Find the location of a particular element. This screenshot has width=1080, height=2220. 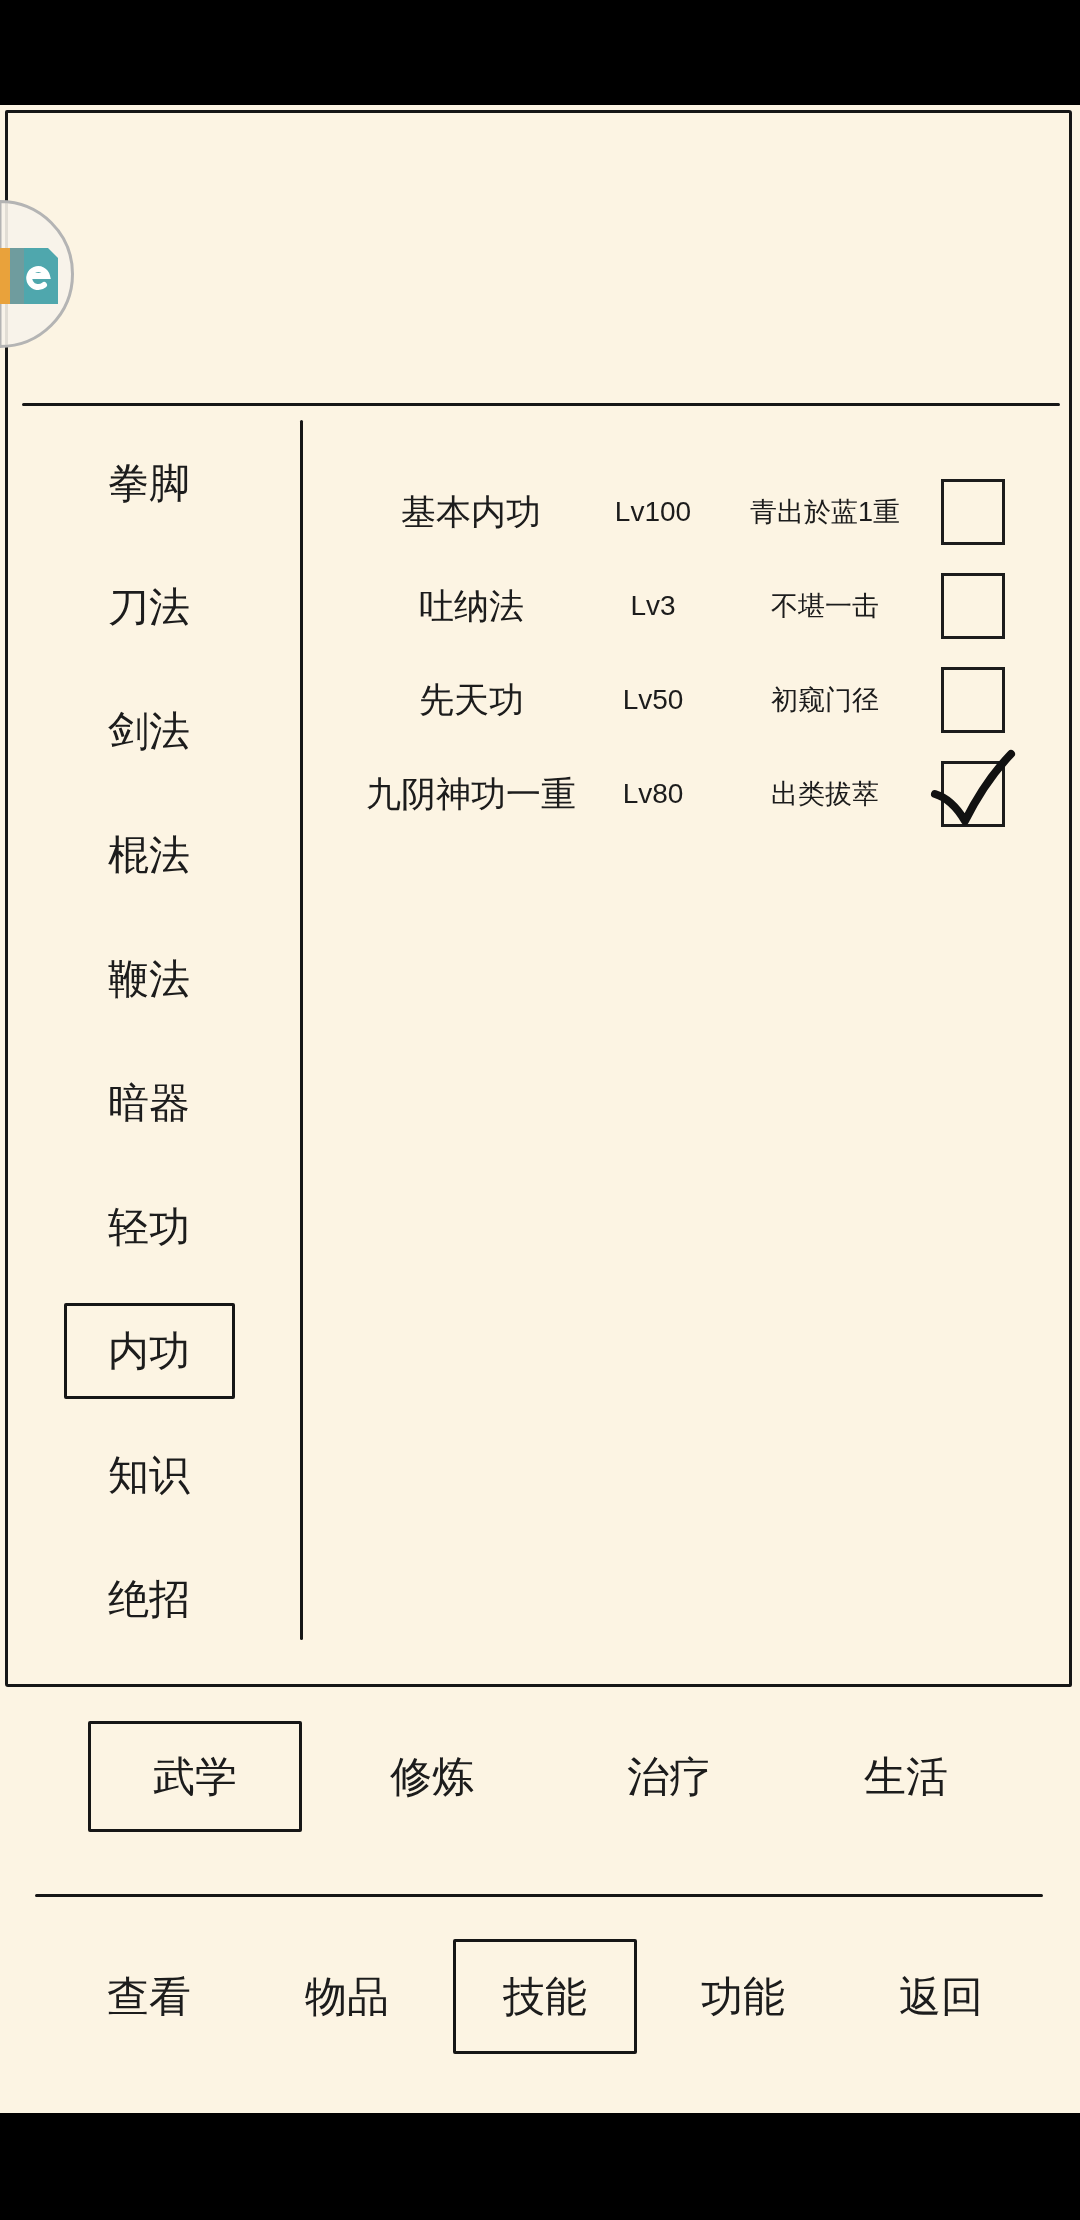

category-tab: 刀法 is located at coordinates (149, 607).